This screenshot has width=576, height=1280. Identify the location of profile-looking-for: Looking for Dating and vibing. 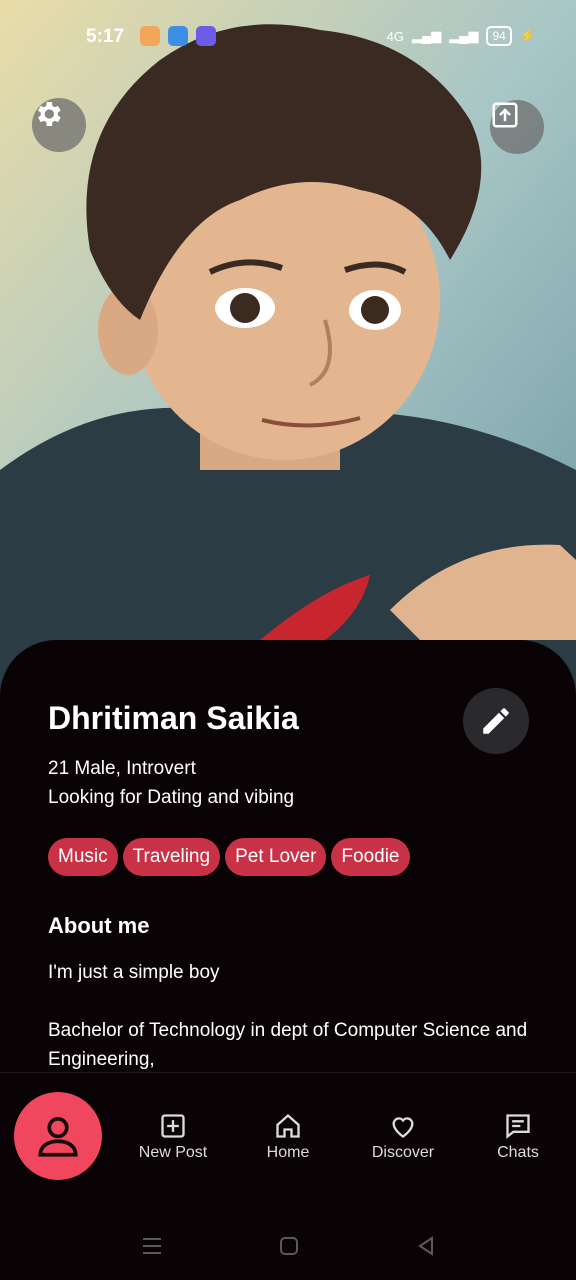
(171, 797).